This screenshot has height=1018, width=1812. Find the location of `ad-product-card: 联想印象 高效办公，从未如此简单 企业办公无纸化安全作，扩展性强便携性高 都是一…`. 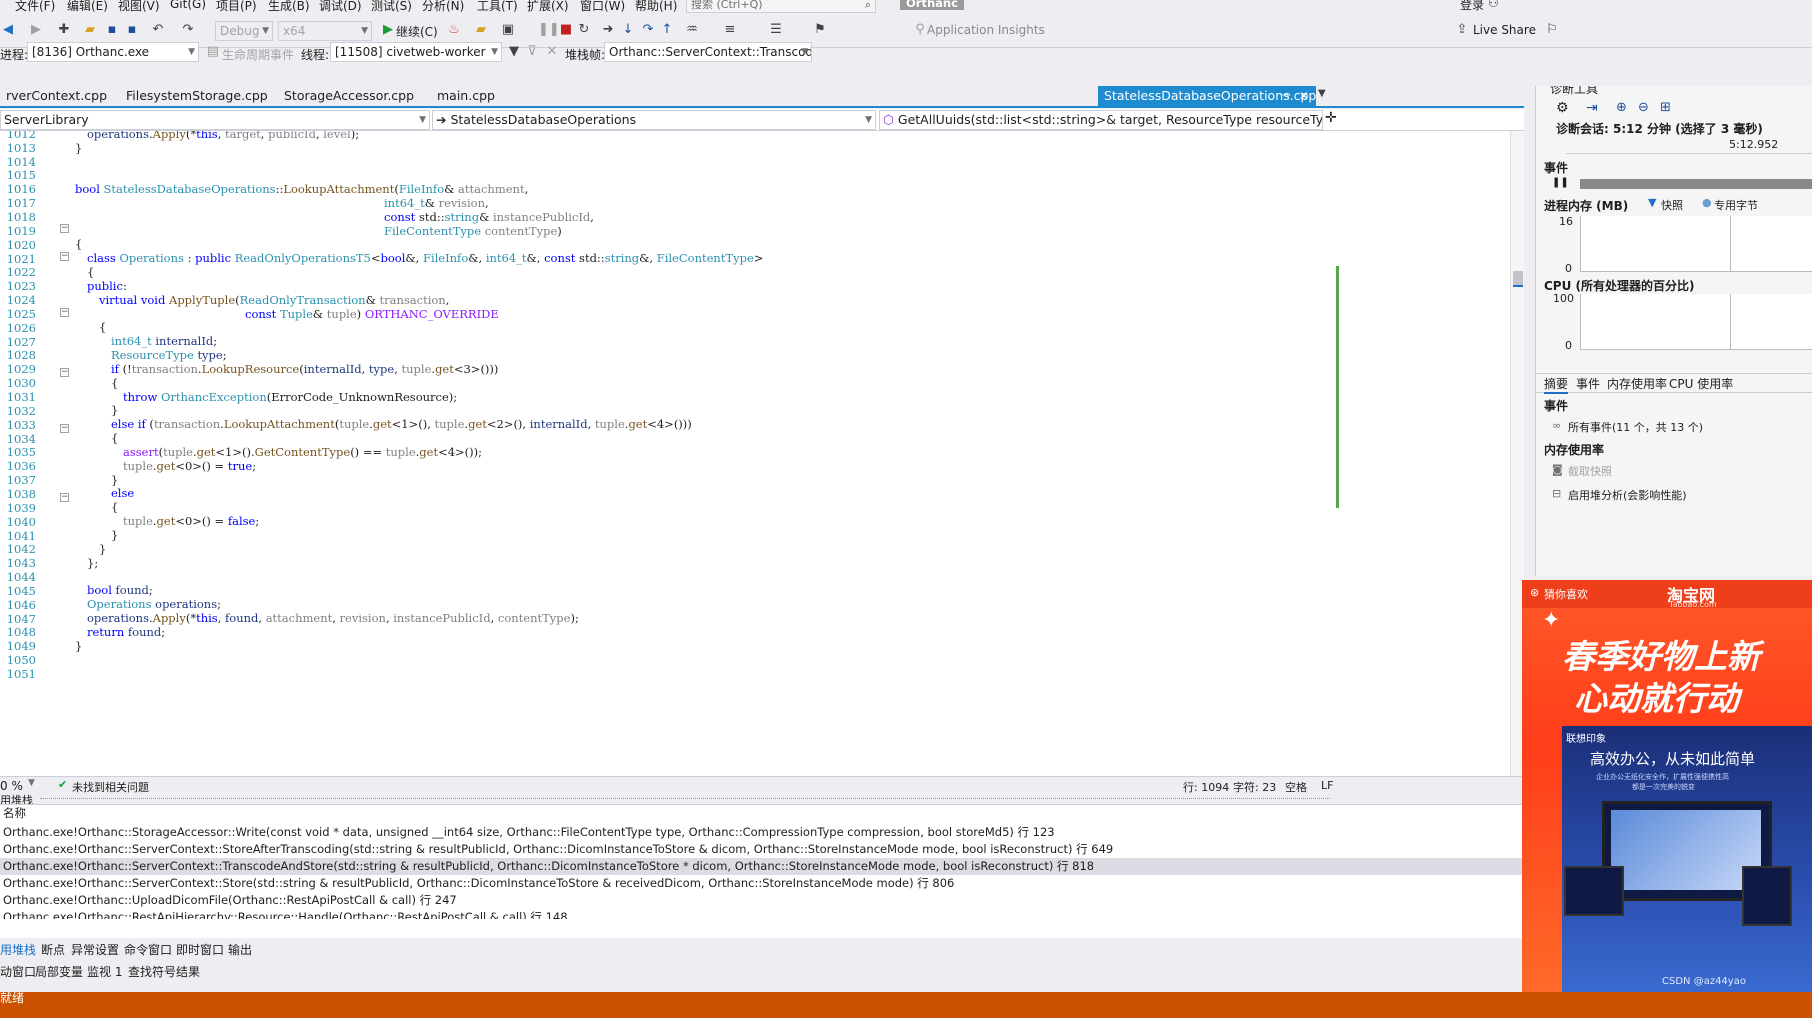

ad-product-card: 联想印象 高效办公，从未如此简单 企业办公无纸化安全作，扩展性强便携性高 都是一… is located at coordinates (1687, 859).